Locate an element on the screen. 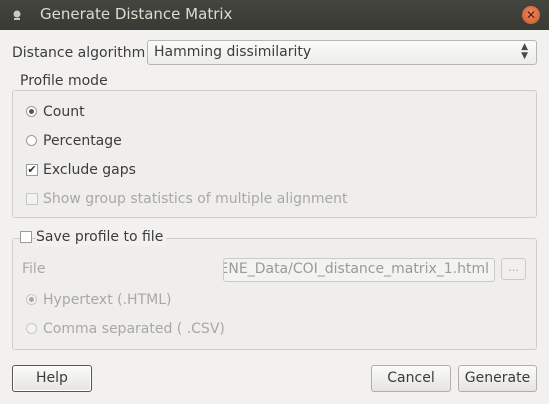 The height and width of the screenshot is (404, 549). profile-mode-title: Profile mode is located at coordinates (64, 81).